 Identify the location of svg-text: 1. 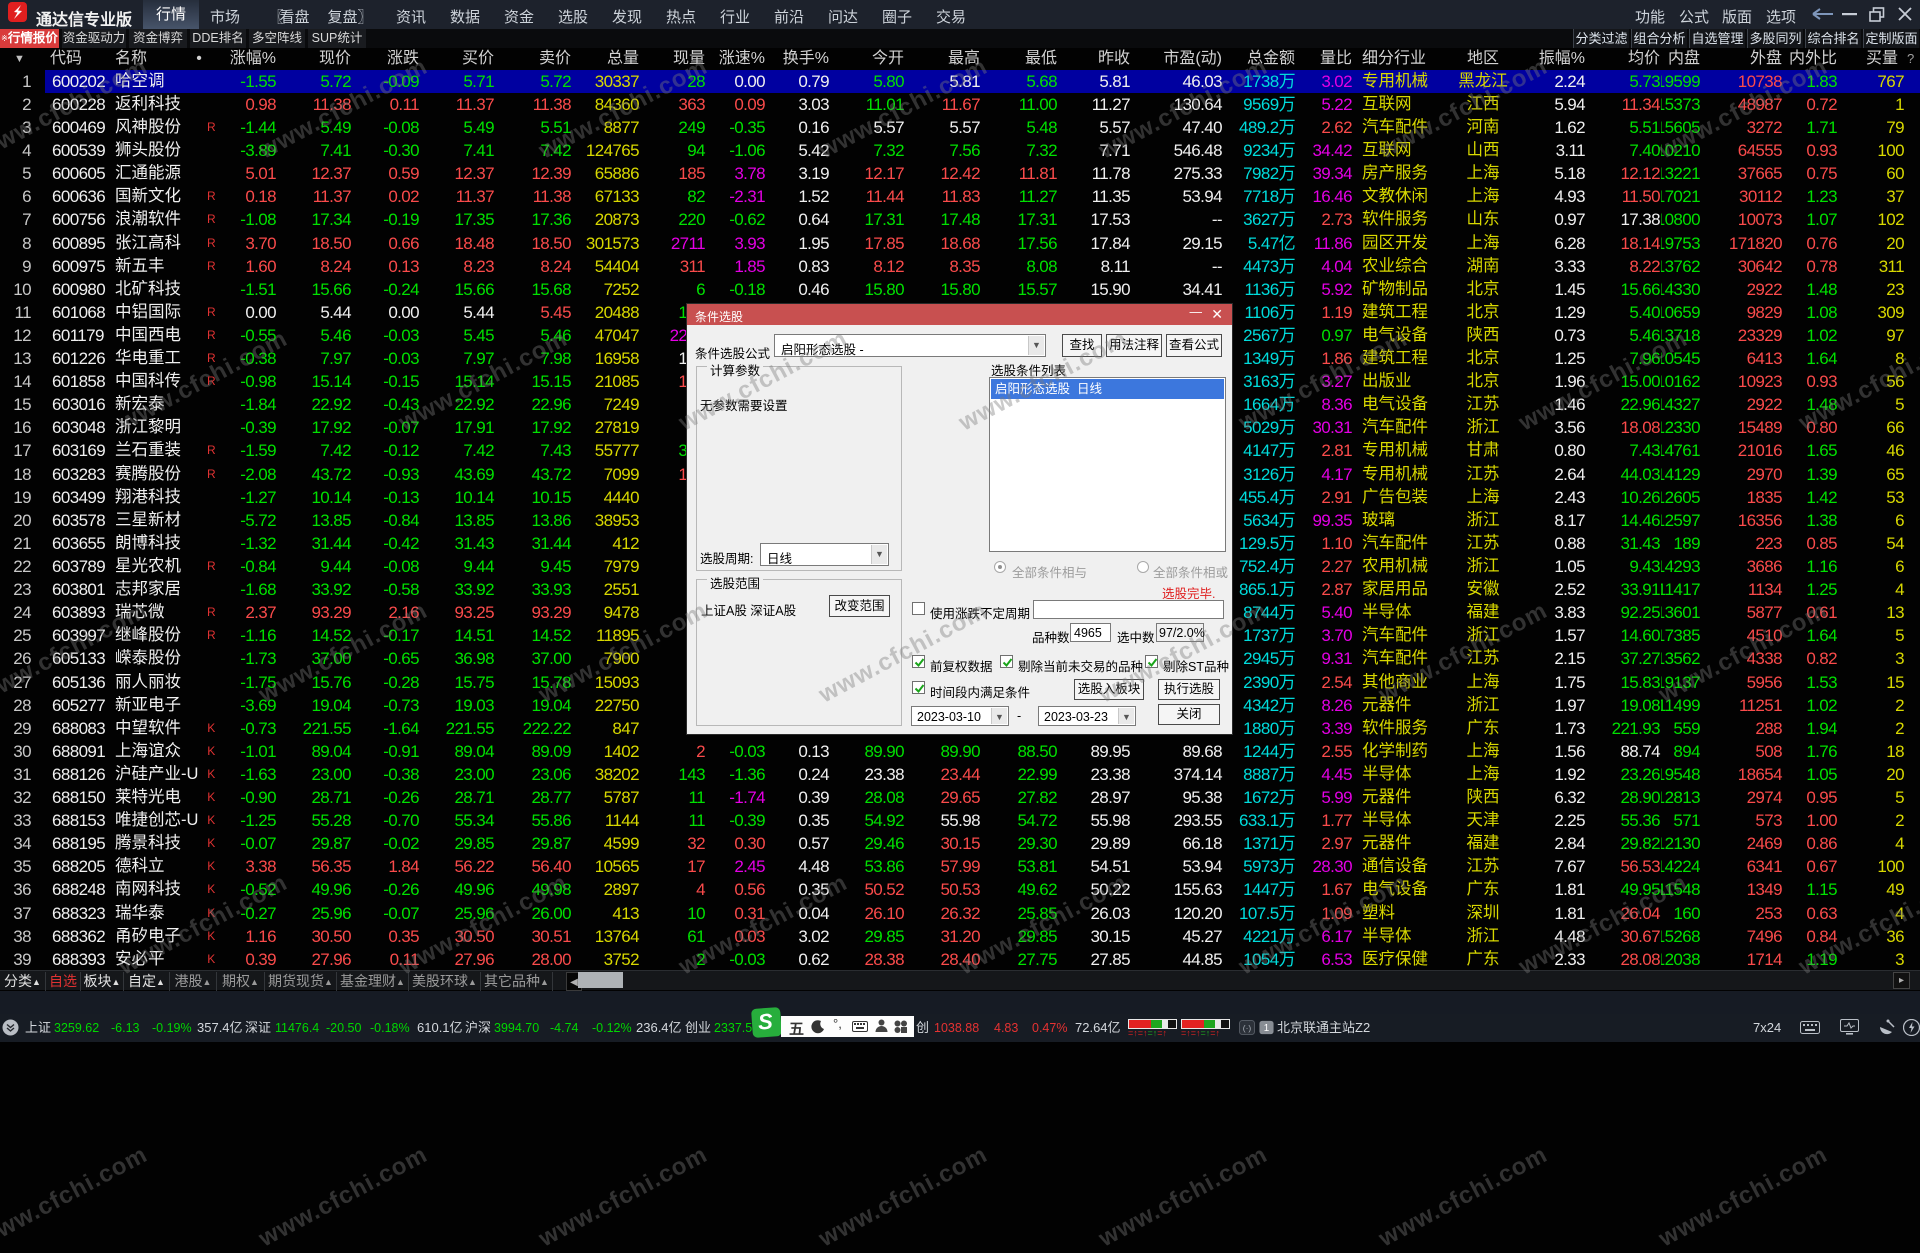
(1266, 1028).